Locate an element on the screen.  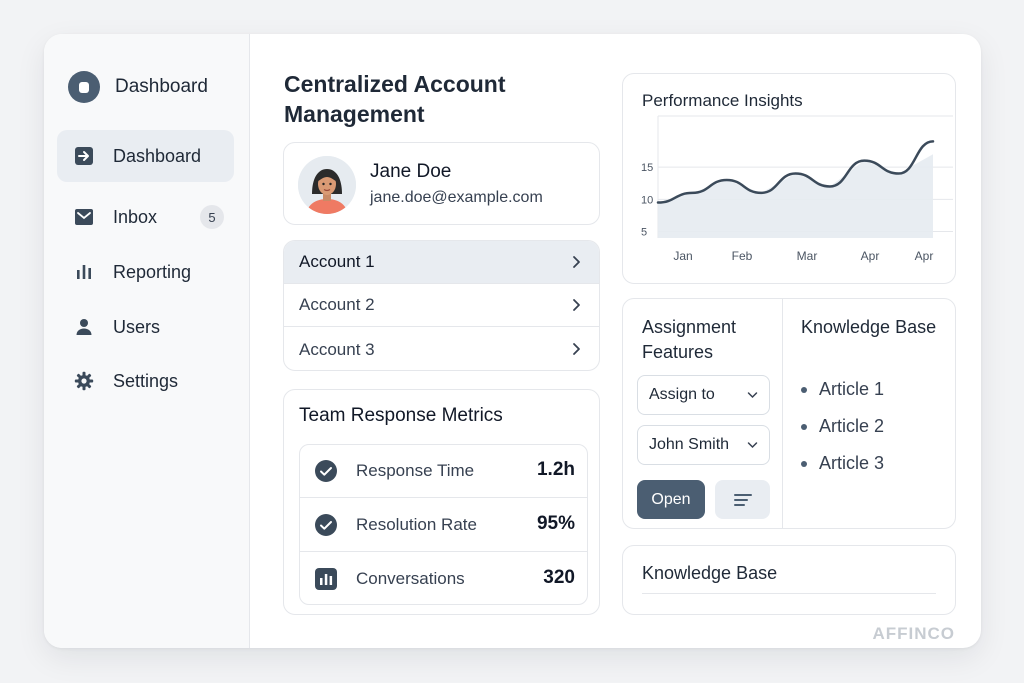
metric-label: Conversations is located at coordinates (410, 578).